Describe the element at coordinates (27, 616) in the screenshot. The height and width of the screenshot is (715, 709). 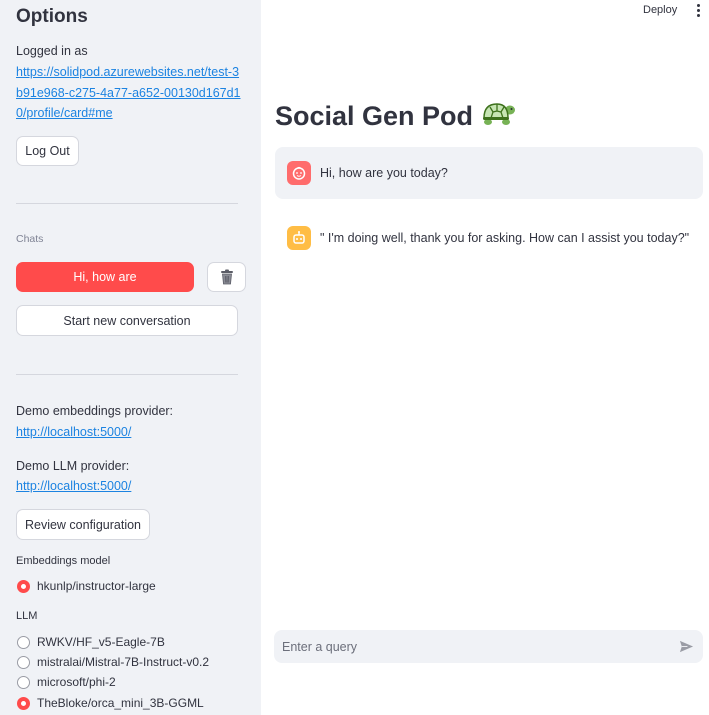
I see `llm-label: LLM` at that location.